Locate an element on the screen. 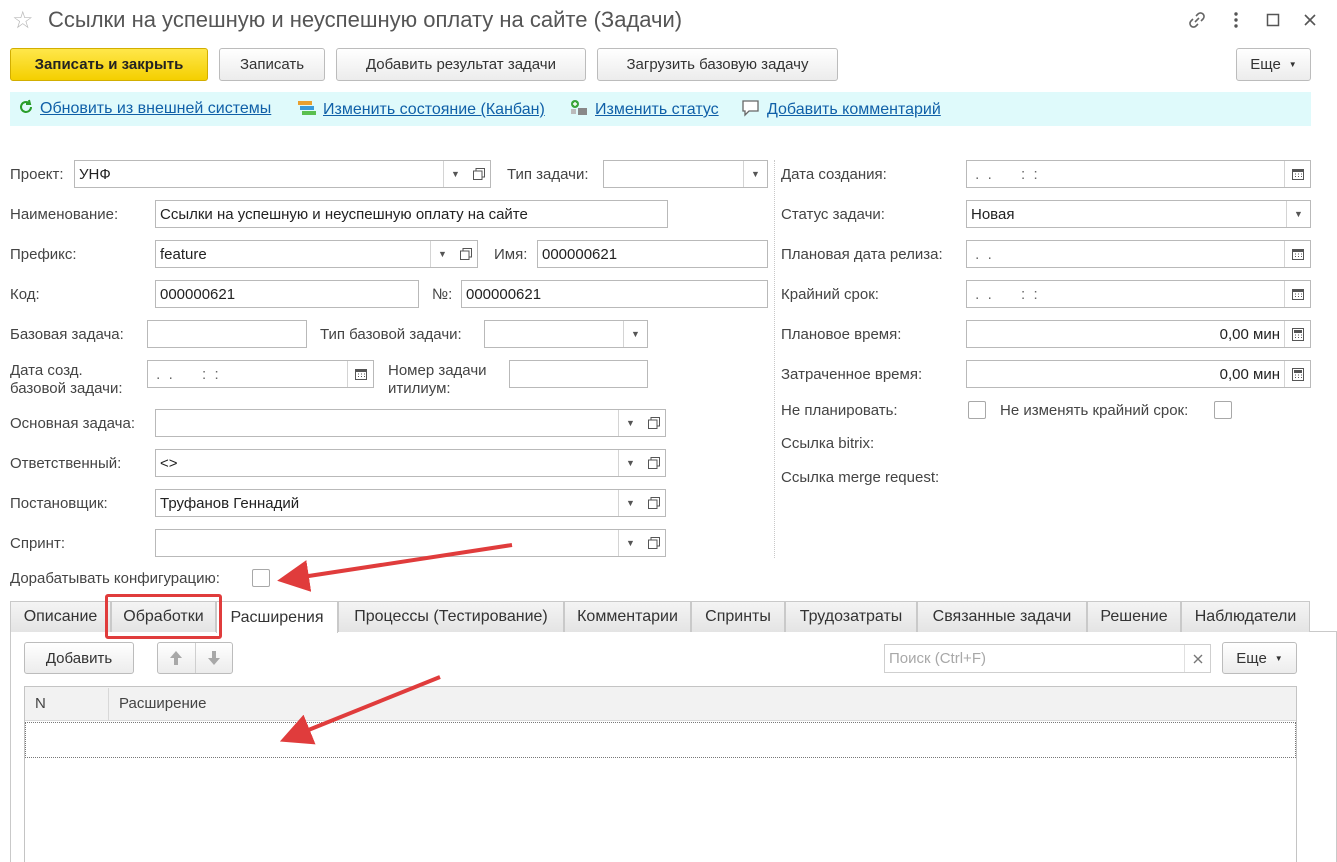  base-type-field: ▼ is located at coordinates (566, 334).